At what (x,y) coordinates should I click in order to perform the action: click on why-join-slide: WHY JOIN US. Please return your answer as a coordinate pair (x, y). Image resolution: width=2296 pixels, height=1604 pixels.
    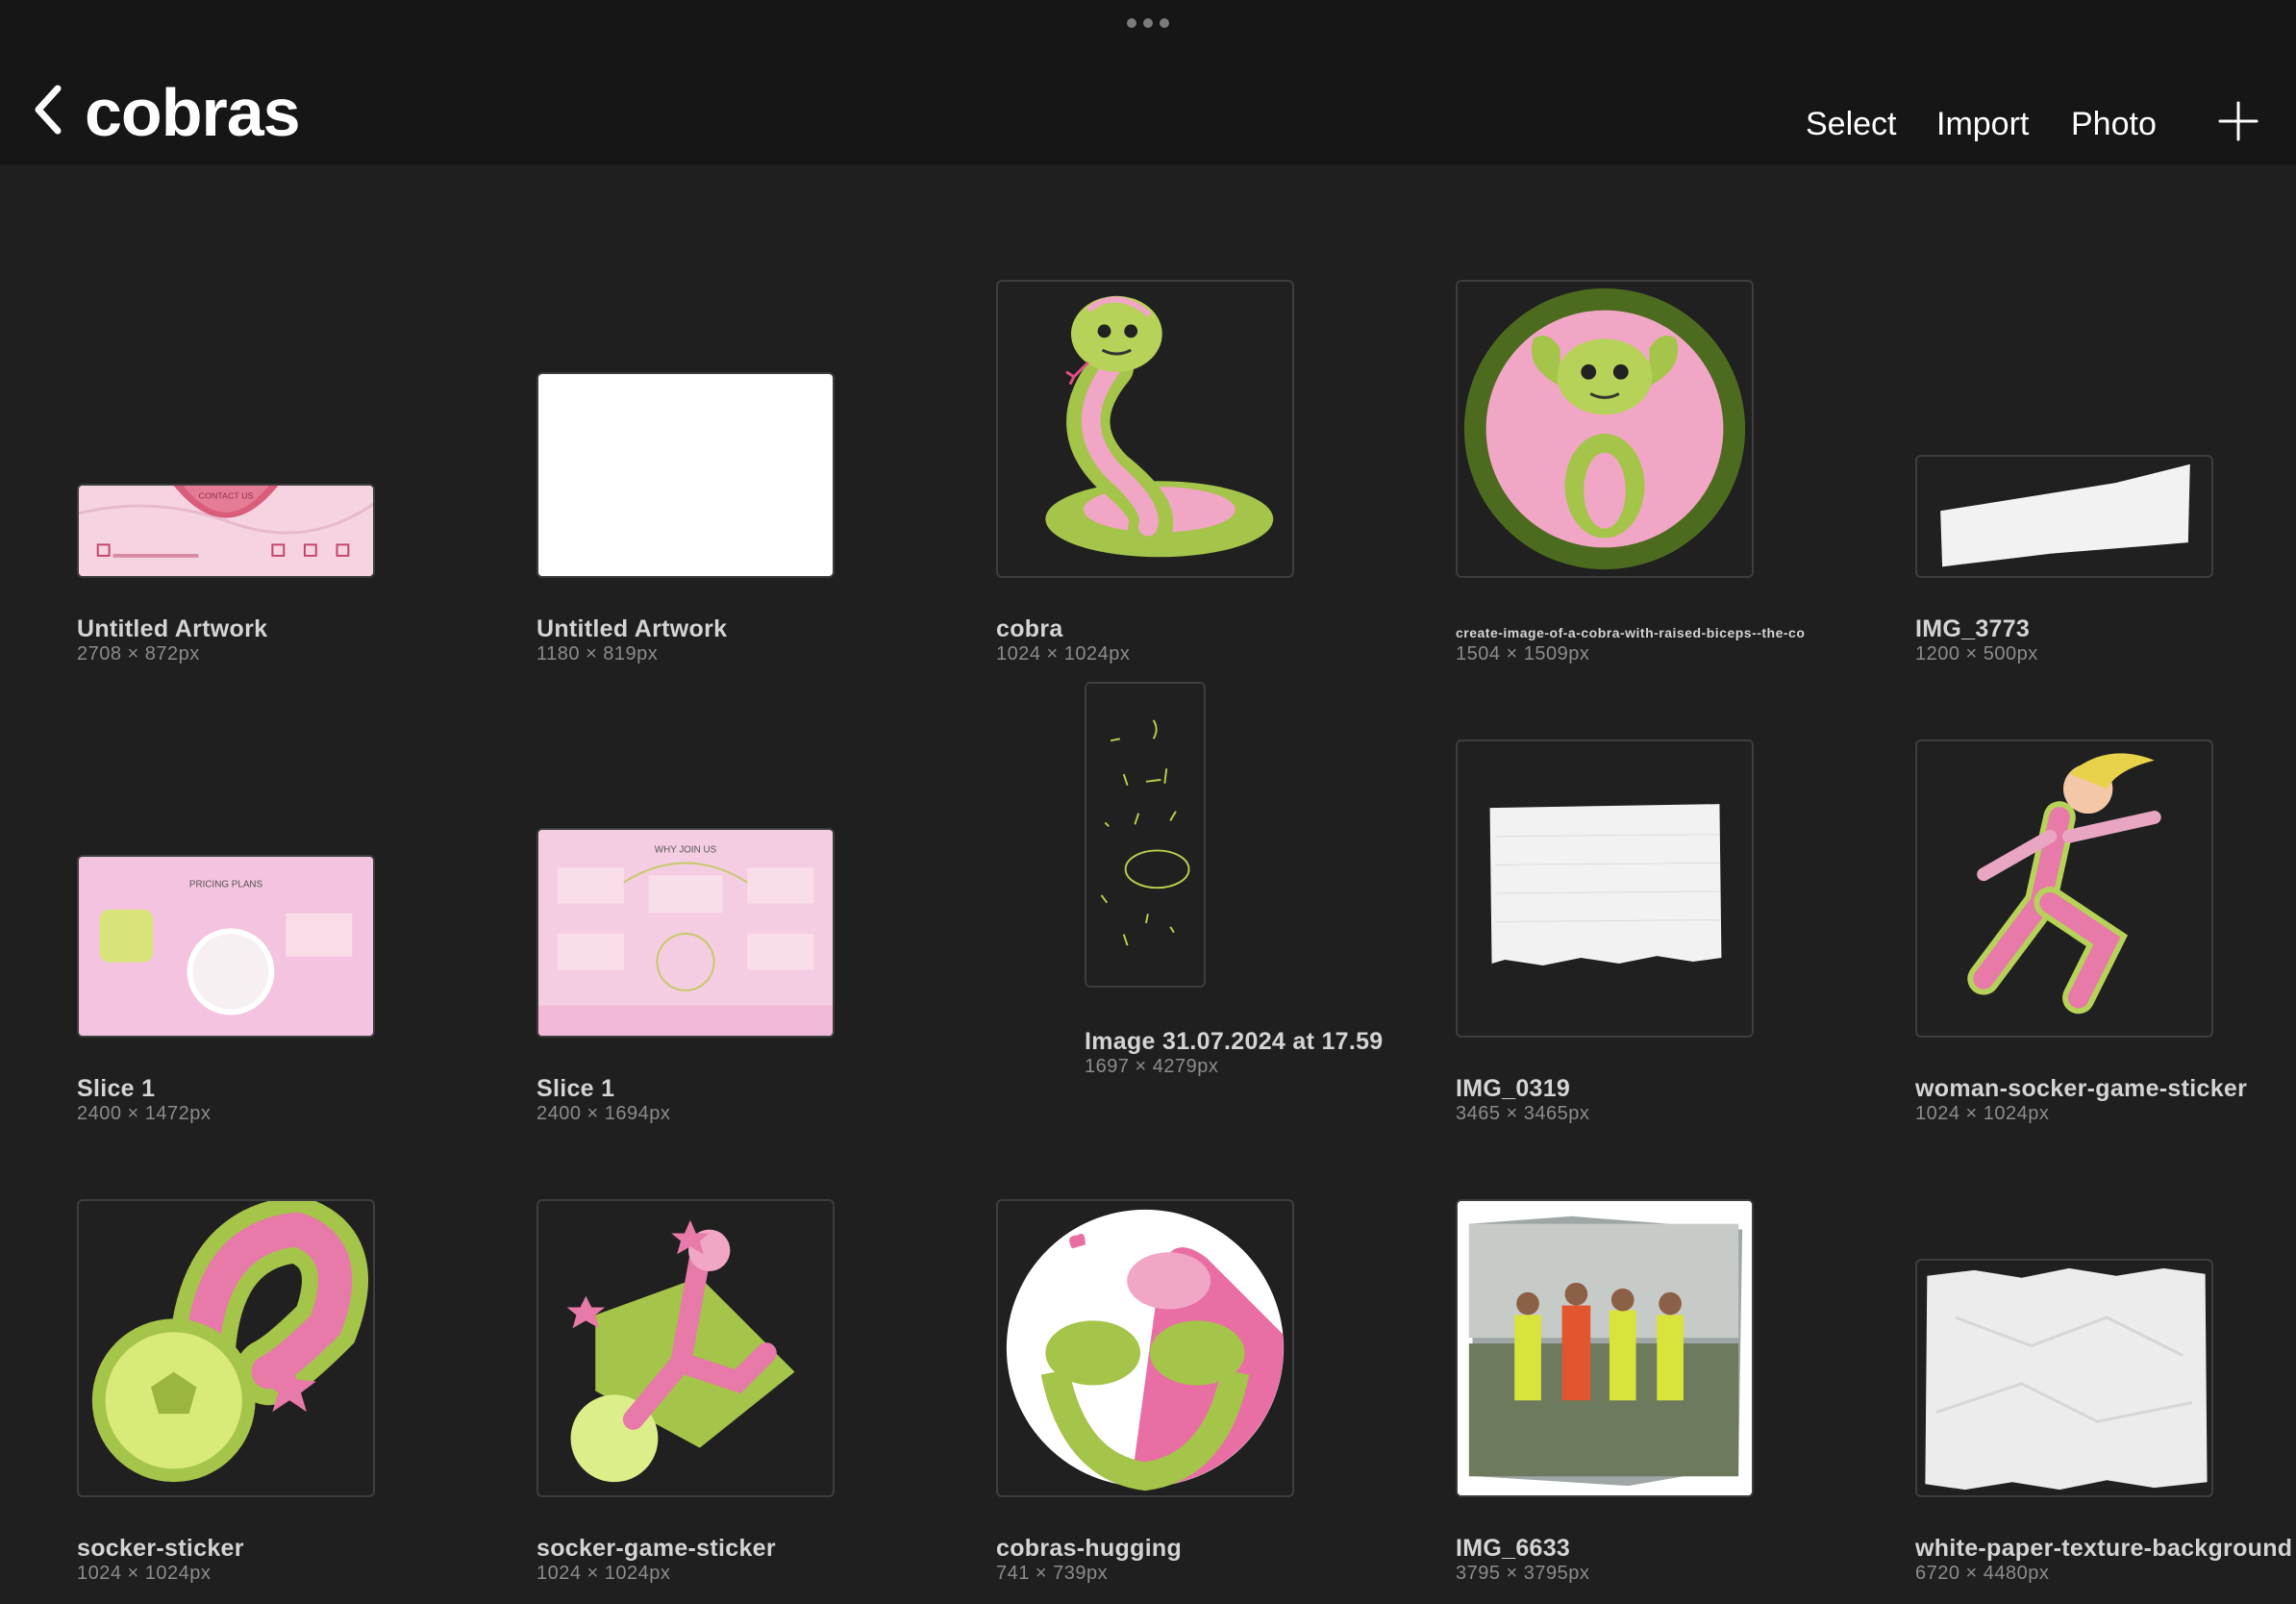
    Looking at the image, I should click on (685, 933).